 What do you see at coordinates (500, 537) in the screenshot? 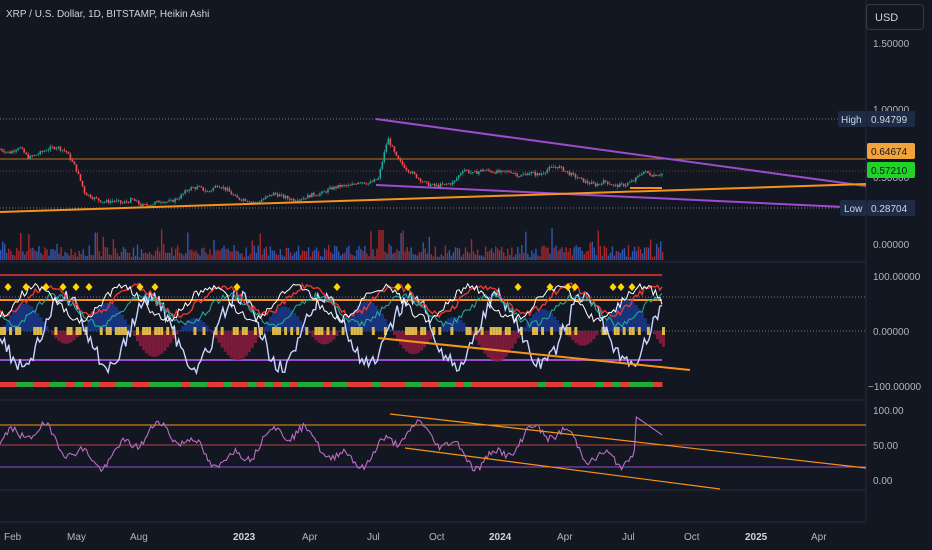
I see `time-tick-year: 2024` at bounding box center [500, 537].